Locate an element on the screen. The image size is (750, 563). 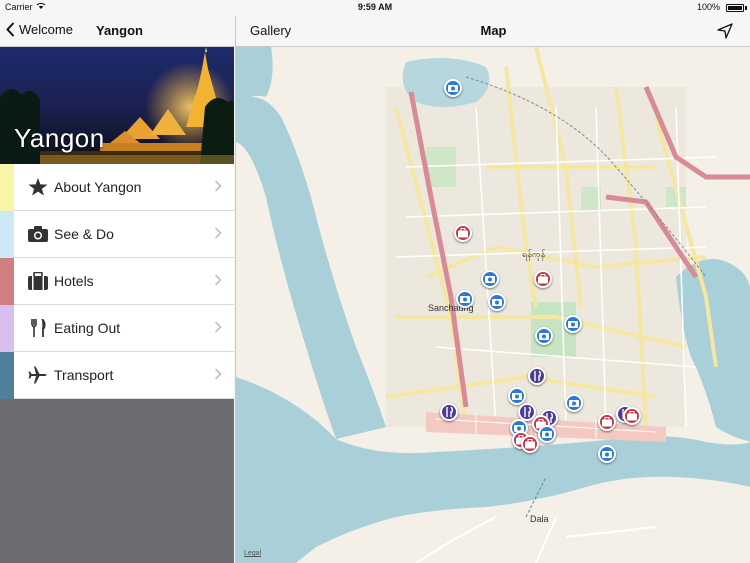
right-navigation-bar: Gallery Map is located at coordinates (493, 31).